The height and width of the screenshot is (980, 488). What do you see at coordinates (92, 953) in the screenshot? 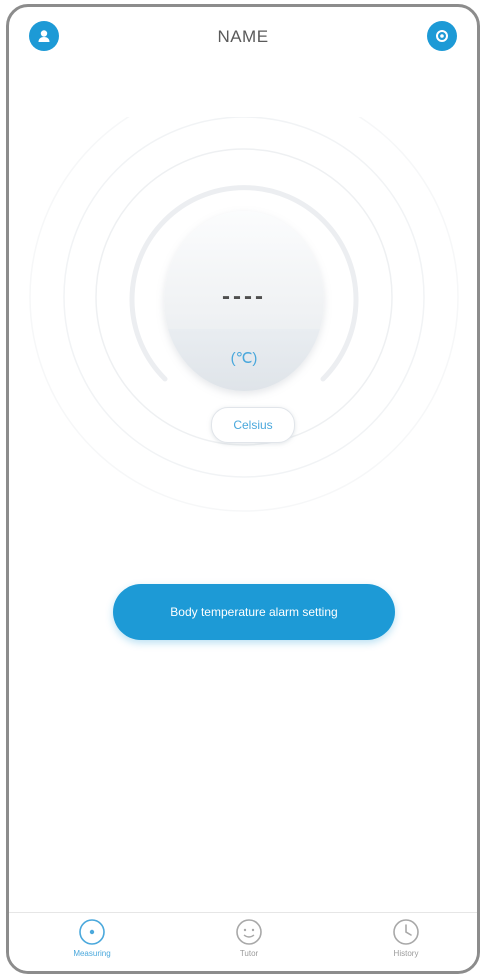
I see `tab-label: Measuring` at bounding box center [92, 953].